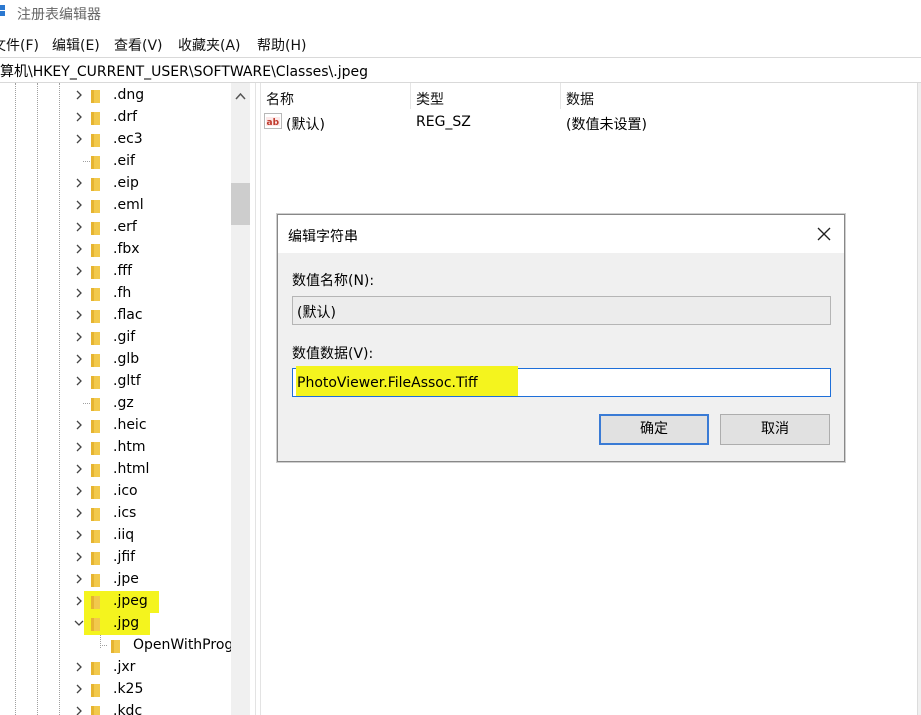  I want to click on scroll-up-icon, so click(240, 94).